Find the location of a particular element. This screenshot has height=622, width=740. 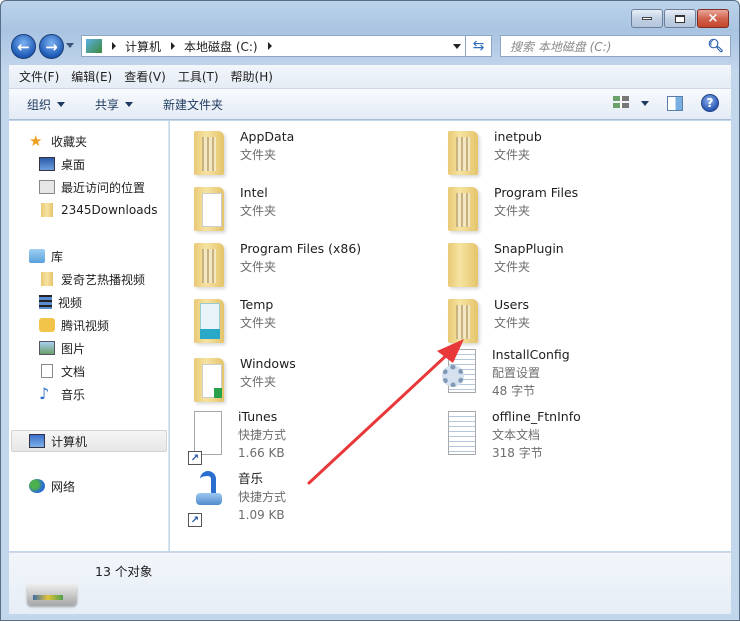

file-item-appdata: AppData 文件夹 is located at coordinates (242, 152).